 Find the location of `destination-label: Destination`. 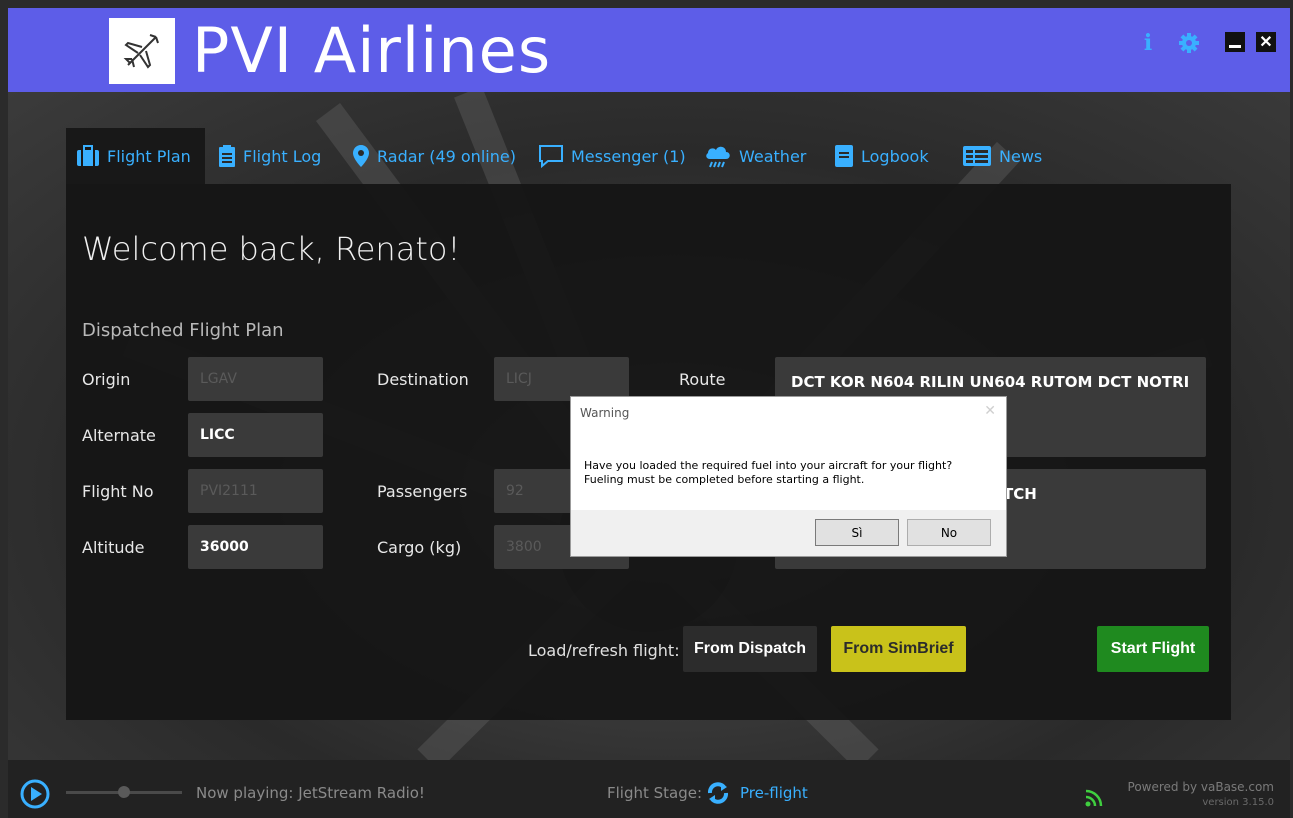

destination-label: Destination is located at coordinates (423, 379).